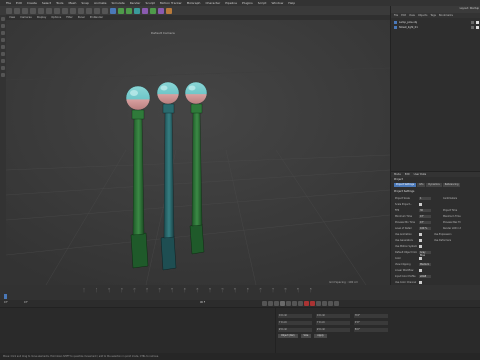  I want to click on camera-icon, so click(161, 10).